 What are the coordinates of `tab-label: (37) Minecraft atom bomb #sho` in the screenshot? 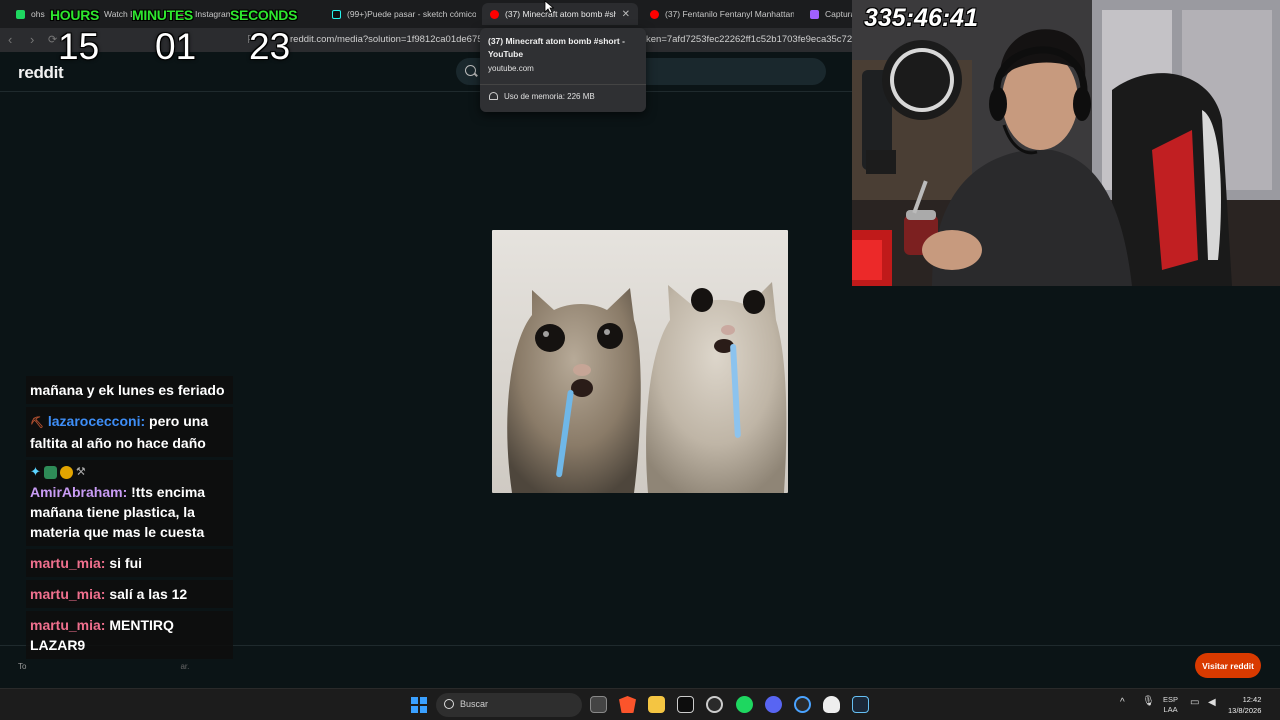 It's located at (560, 14).